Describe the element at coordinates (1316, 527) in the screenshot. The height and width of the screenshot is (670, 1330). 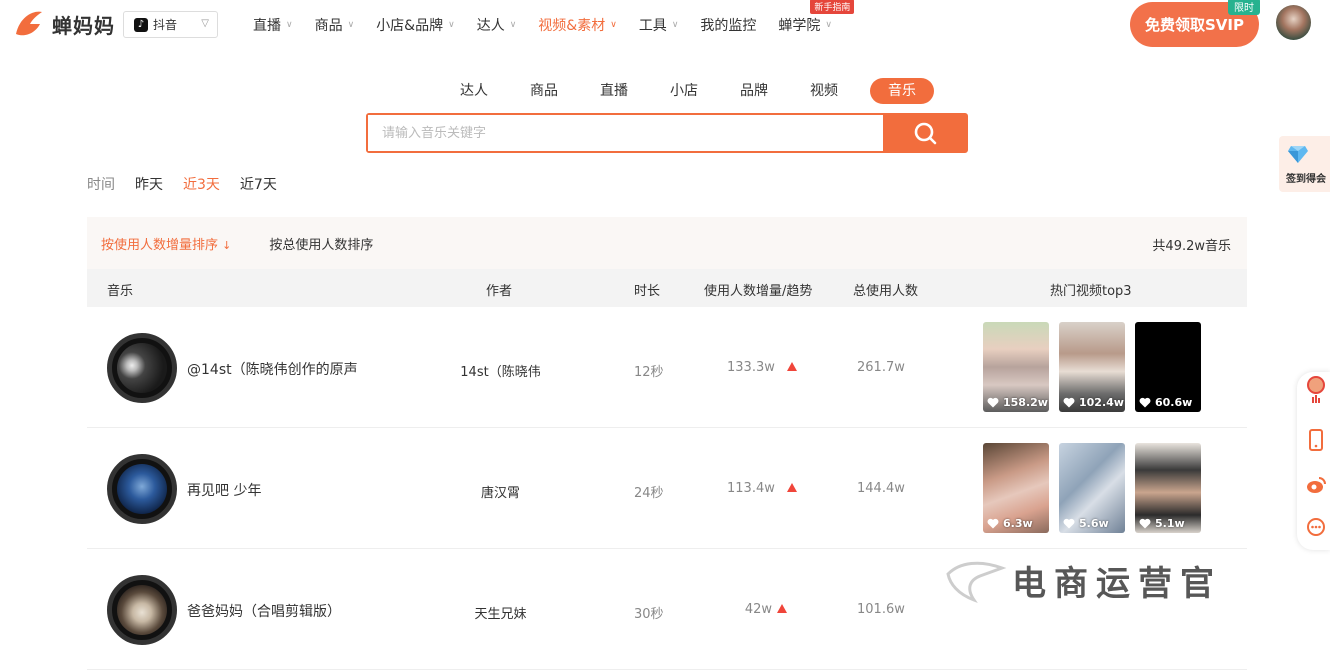
I see `customer-service-icon` at that location.